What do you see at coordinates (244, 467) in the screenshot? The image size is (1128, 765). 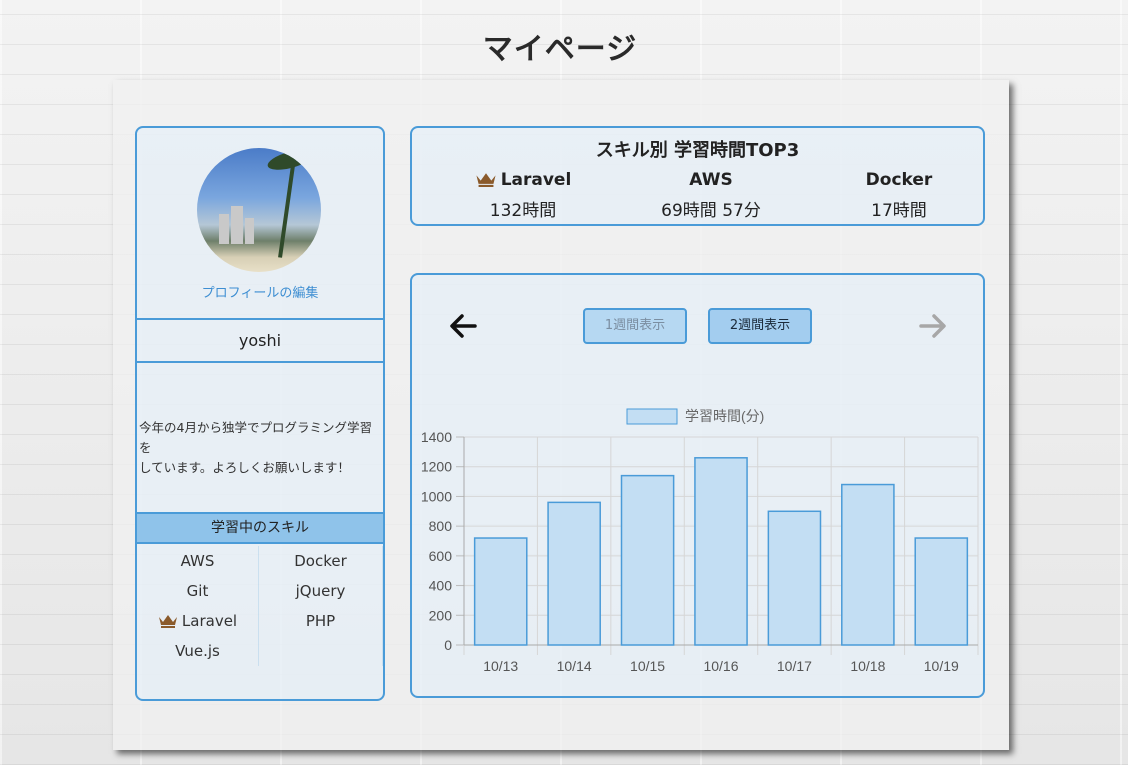 I see `bio-line: しています。よろしくお願いします！` at bounding box center [244, 467].